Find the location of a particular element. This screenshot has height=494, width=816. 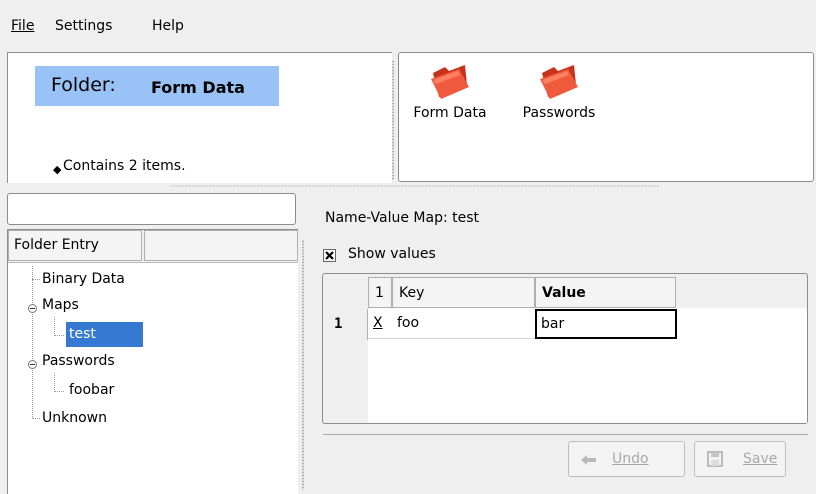

table-header-row: 1 Key Value is located at coordinates (522, 292).